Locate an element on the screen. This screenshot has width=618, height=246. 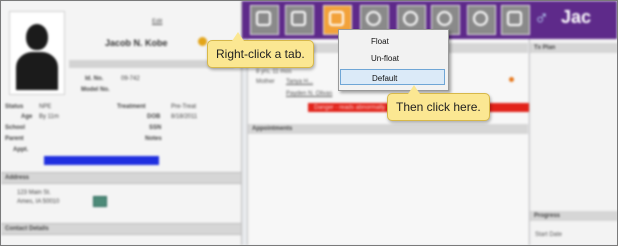
menu-item-unfloat: Un-float is located at coordinates (392, 58).